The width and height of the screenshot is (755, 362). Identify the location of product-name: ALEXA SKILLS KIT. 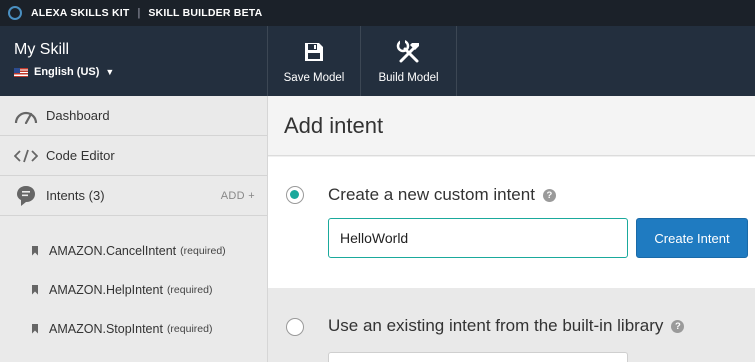
(80, 13).